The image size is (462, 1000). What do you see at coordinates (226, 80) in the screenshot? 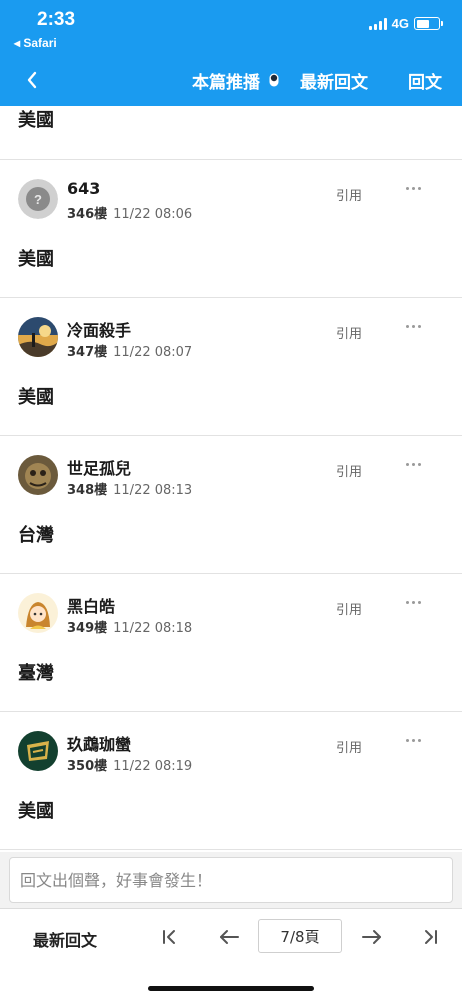
I see `push-notification-toggle: 本篇推播` at bounding box center [226, 80].